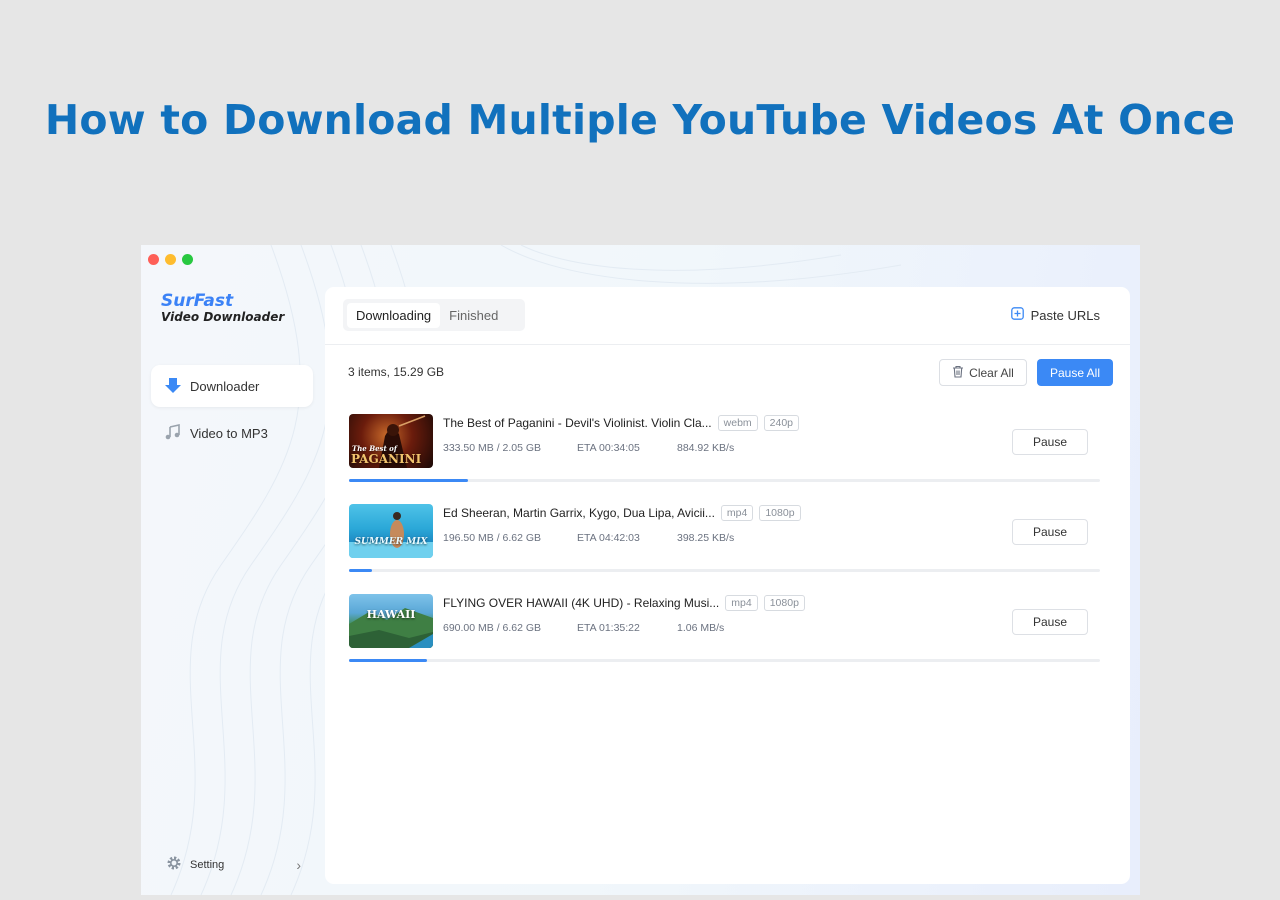  What do you see at coordinates (153, 259) in the screenshot?
I see `close-window-button` at bounding box center [153, 259].